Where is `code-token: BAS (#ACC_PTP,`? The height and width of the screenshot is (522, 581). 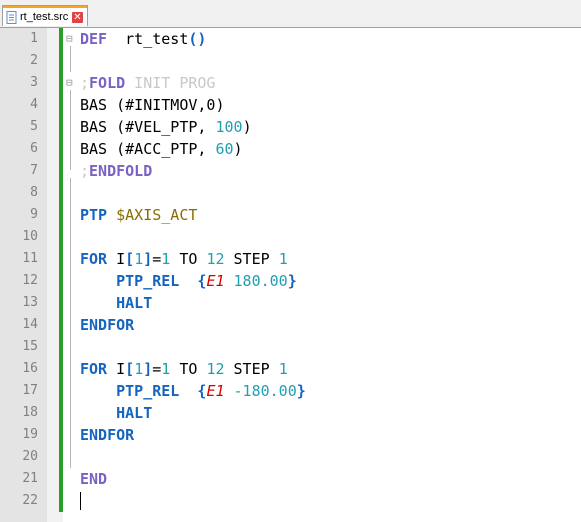 code-token: BAS (#ACC_PTP, is located at coordinates (148, 149).